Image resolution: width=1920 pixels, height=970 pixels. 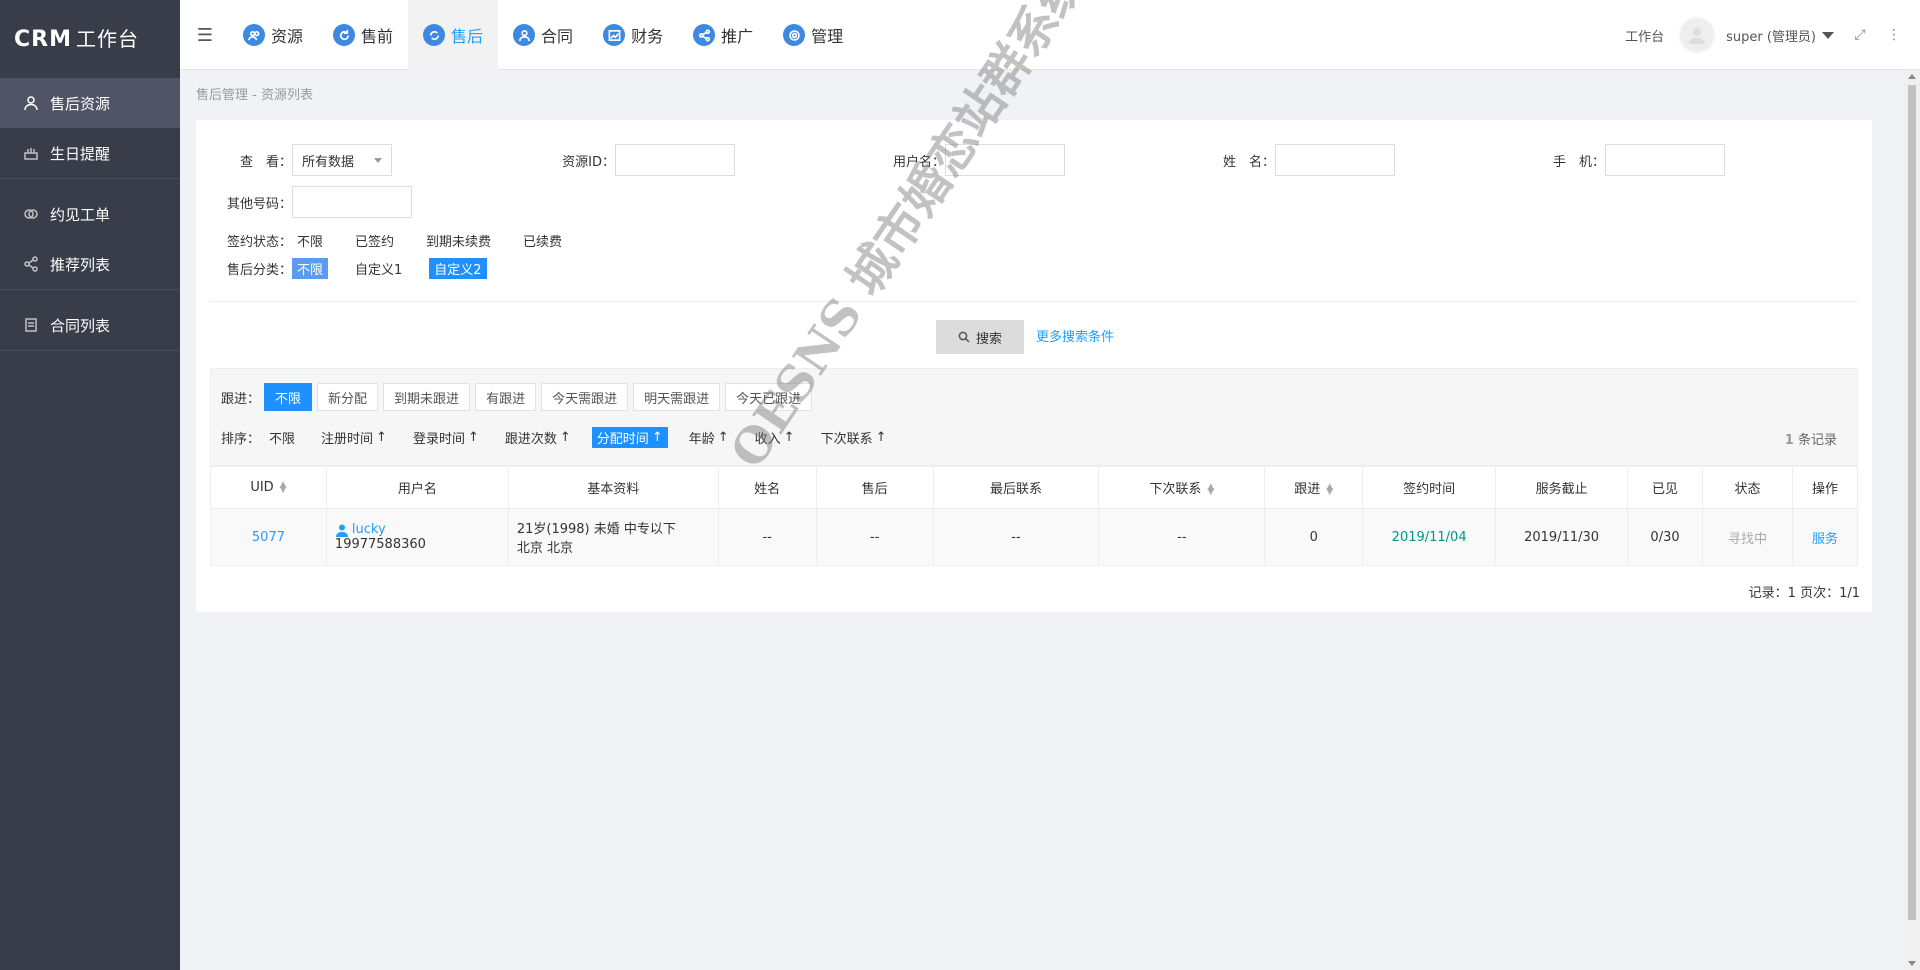 What do you see at coordinates (622, 439) in the screenshot?
I see `sort-option-label: 分配时间` at bounding box center [622, 439].